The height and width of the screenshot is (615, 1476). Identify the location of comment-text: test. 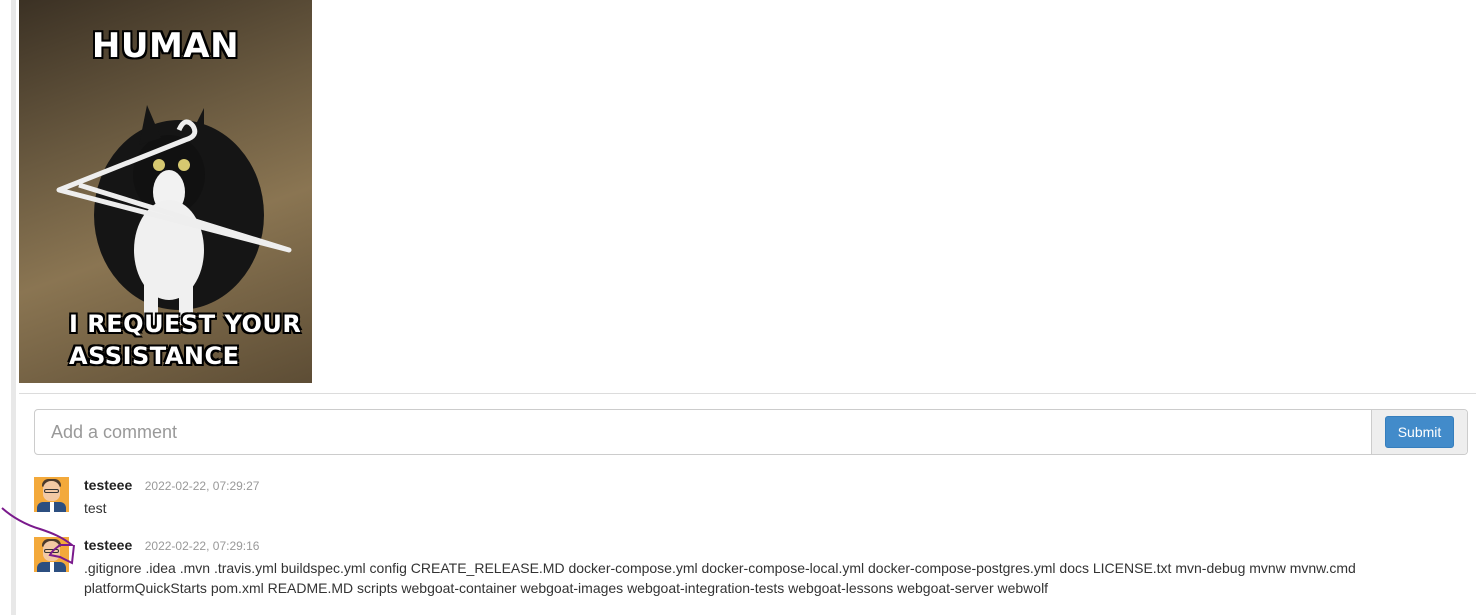
(95, 508).